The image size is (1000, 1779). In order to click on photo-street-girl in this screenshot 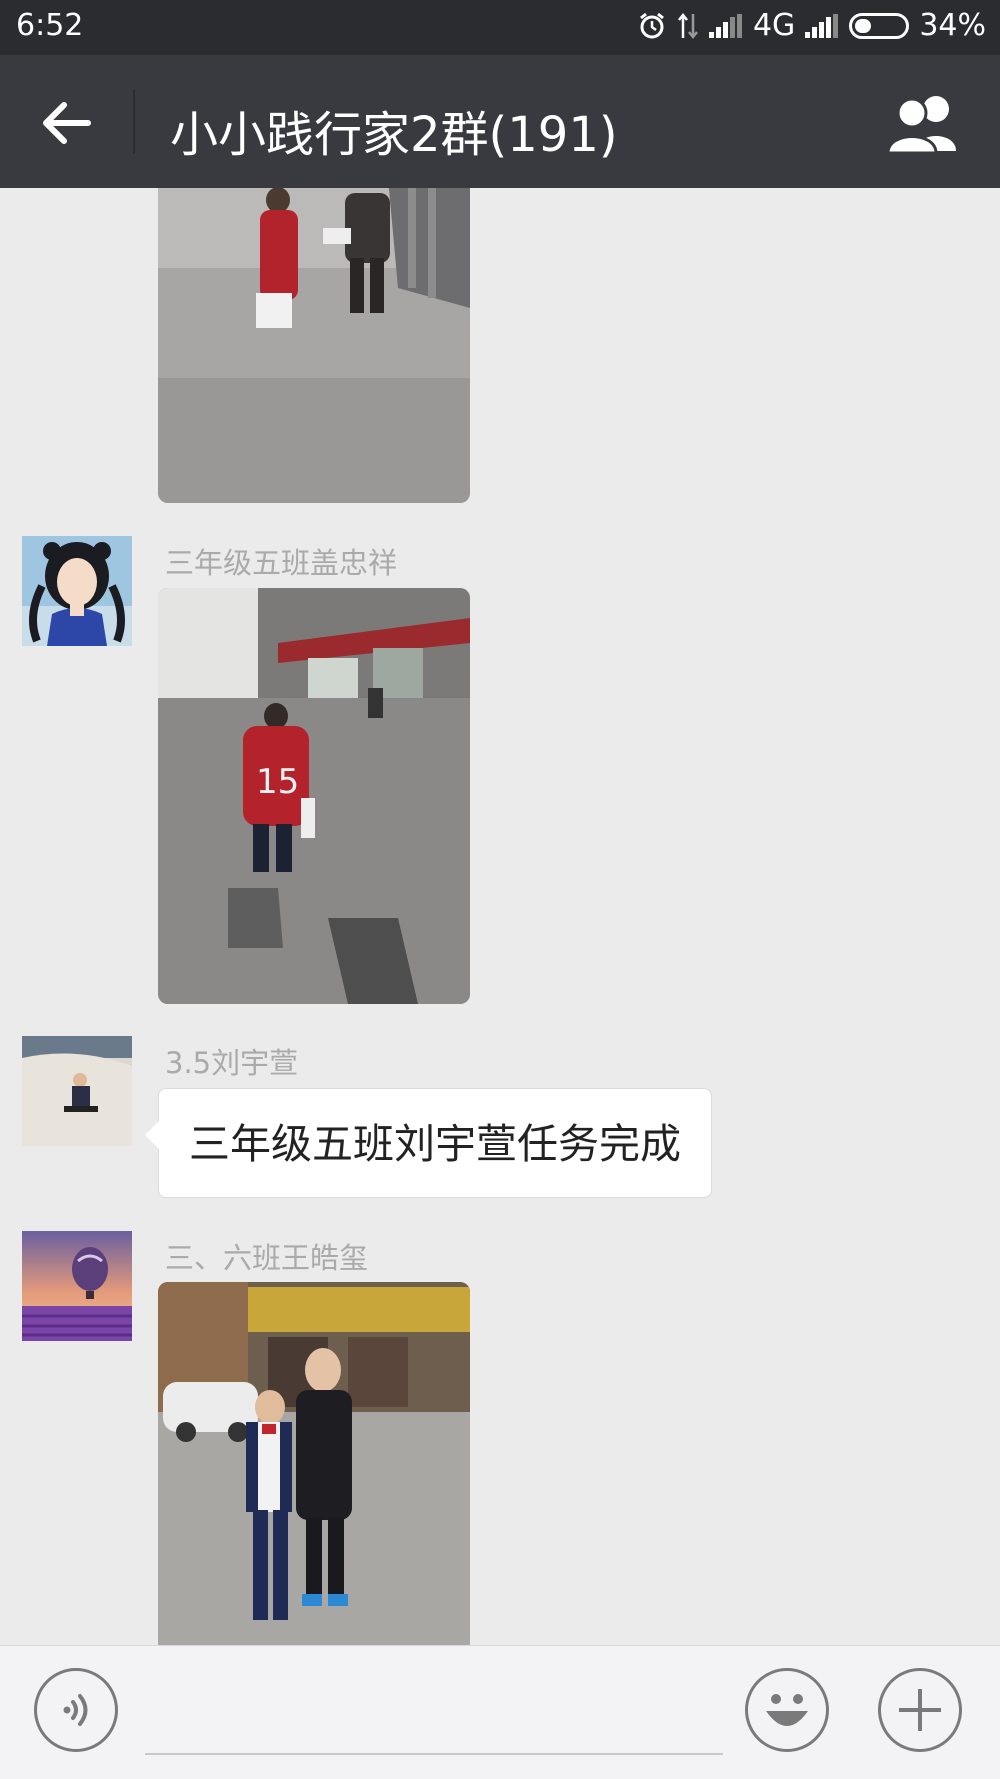, I will do `click(314, 345)`.